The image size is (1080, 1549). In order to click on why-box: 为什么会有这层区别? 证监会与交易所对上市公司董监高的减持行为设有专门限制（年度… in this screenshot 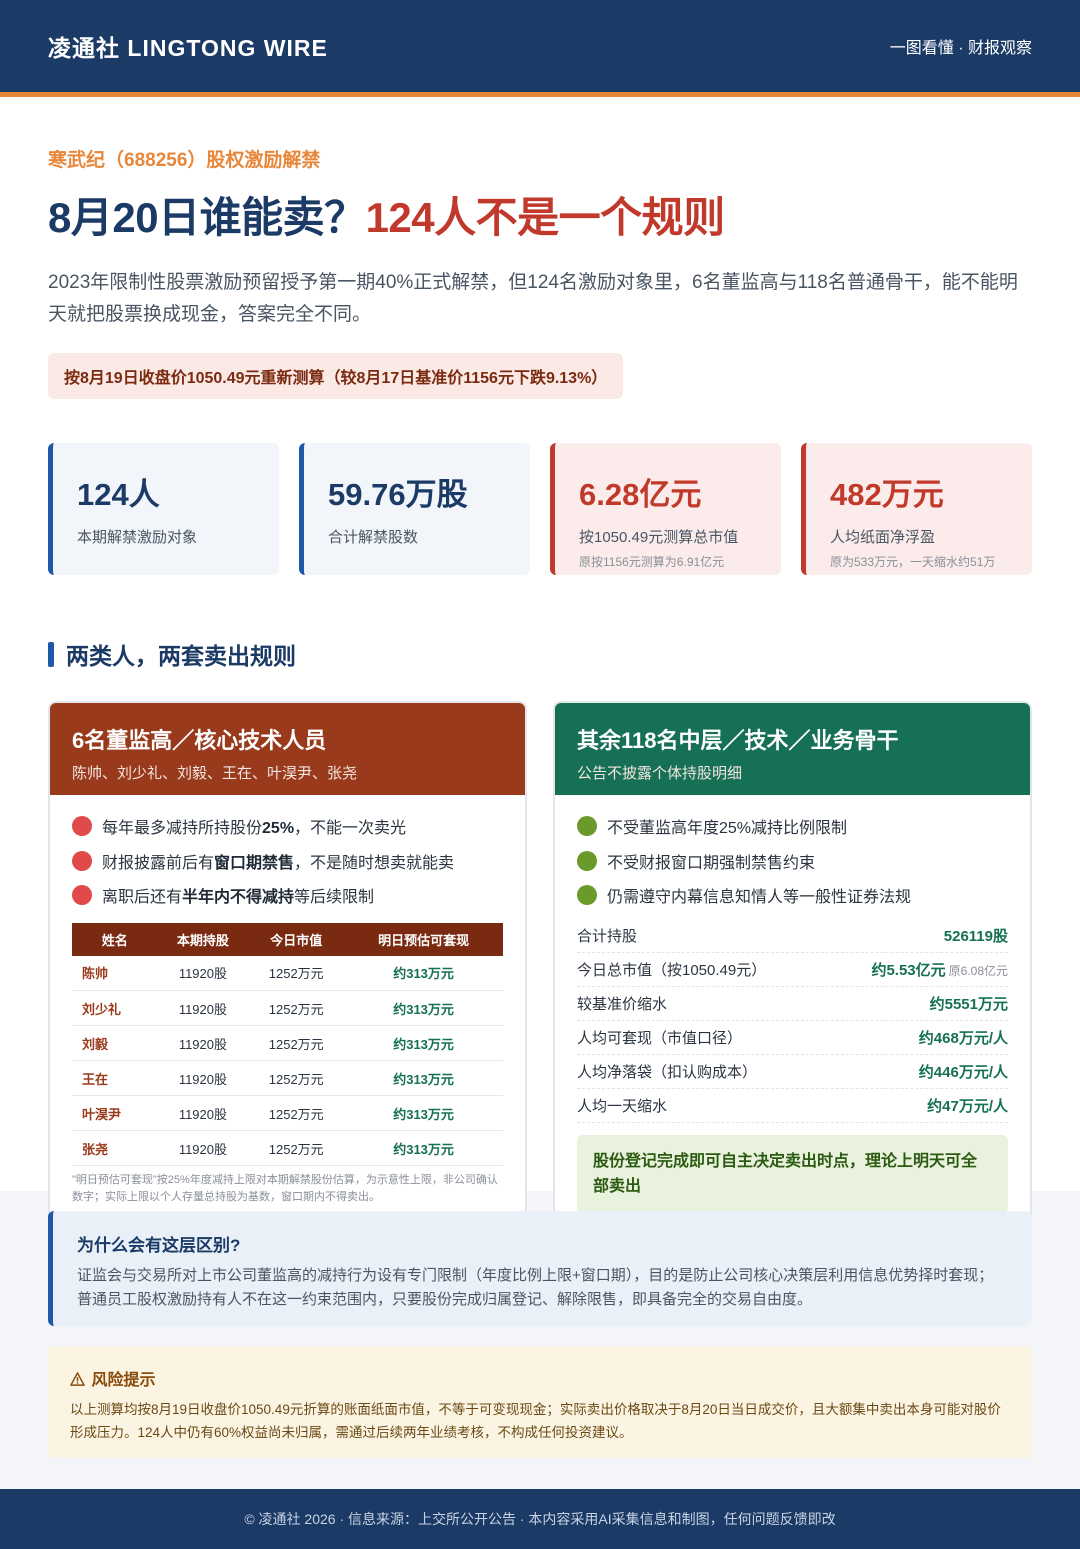, I will do `click(540, 1268)`.